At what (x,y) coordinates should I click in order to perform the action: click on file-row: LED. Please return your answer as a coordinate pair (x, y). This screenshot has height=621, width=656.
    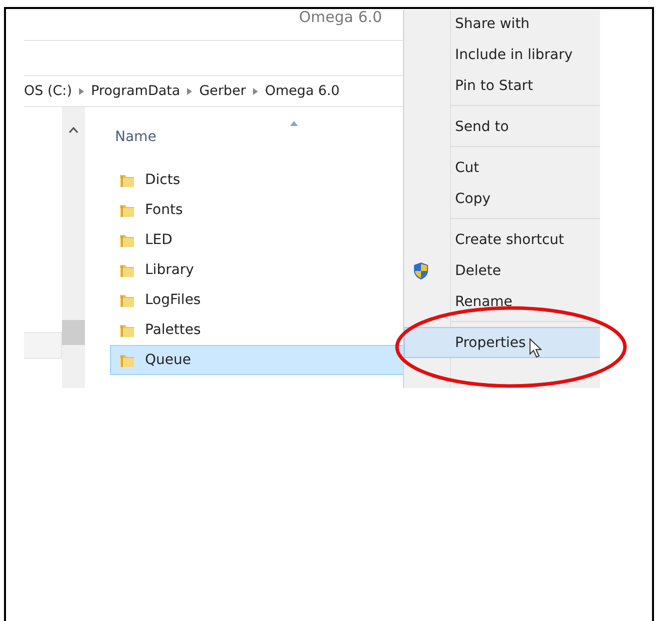
    Looking at the image, I should click on (257, 240).